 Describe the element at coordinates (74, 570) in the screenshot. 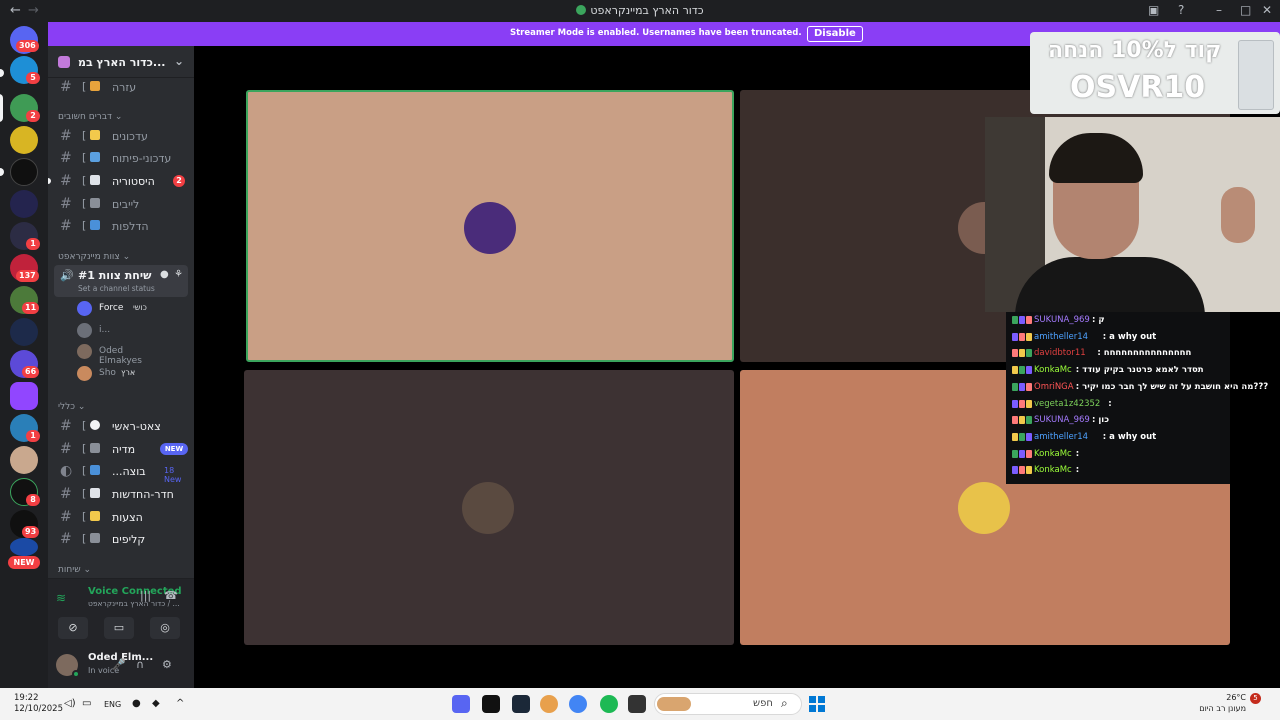

I see `category-calls: שיחות ⌄` at that location.